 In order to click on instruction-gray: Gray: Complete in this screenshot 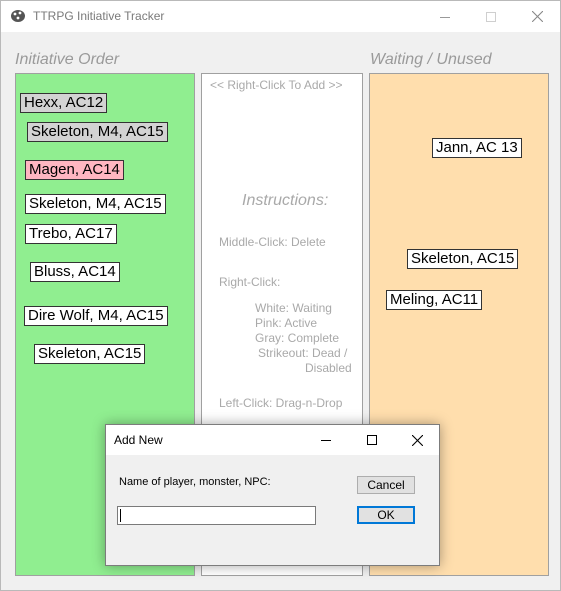, I will do `click(297, 338)`.